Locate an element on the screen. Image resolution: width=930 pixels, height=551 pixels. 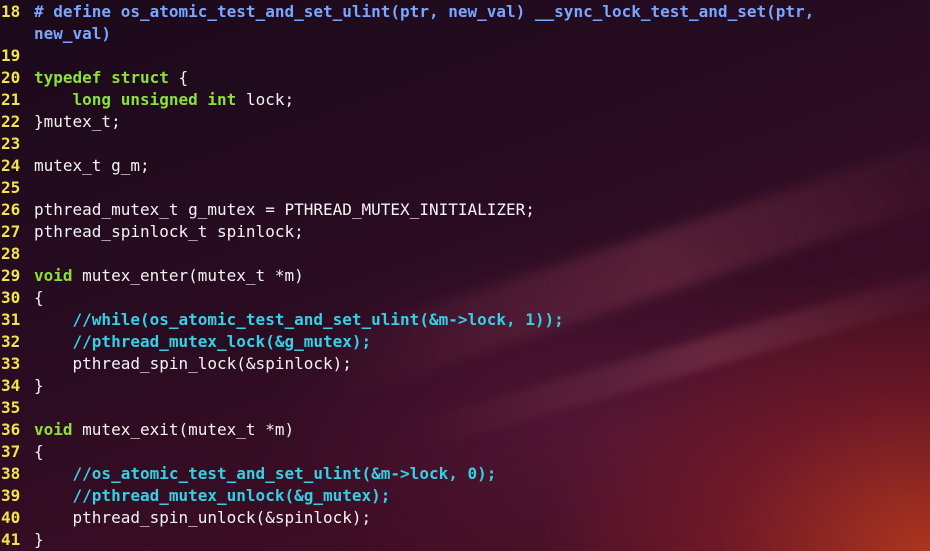
line-number: 30 is located at coordinates (11, 297).